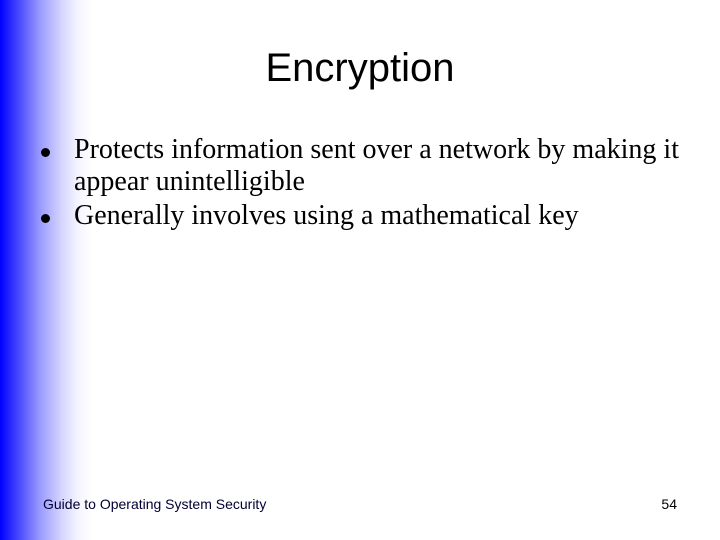 The image size is (720, 540). What do you see at coordinates (155, 504) in the screenshot?
I see `footer-title: Guide to Operating System Security` at bounding box center [155, 504].